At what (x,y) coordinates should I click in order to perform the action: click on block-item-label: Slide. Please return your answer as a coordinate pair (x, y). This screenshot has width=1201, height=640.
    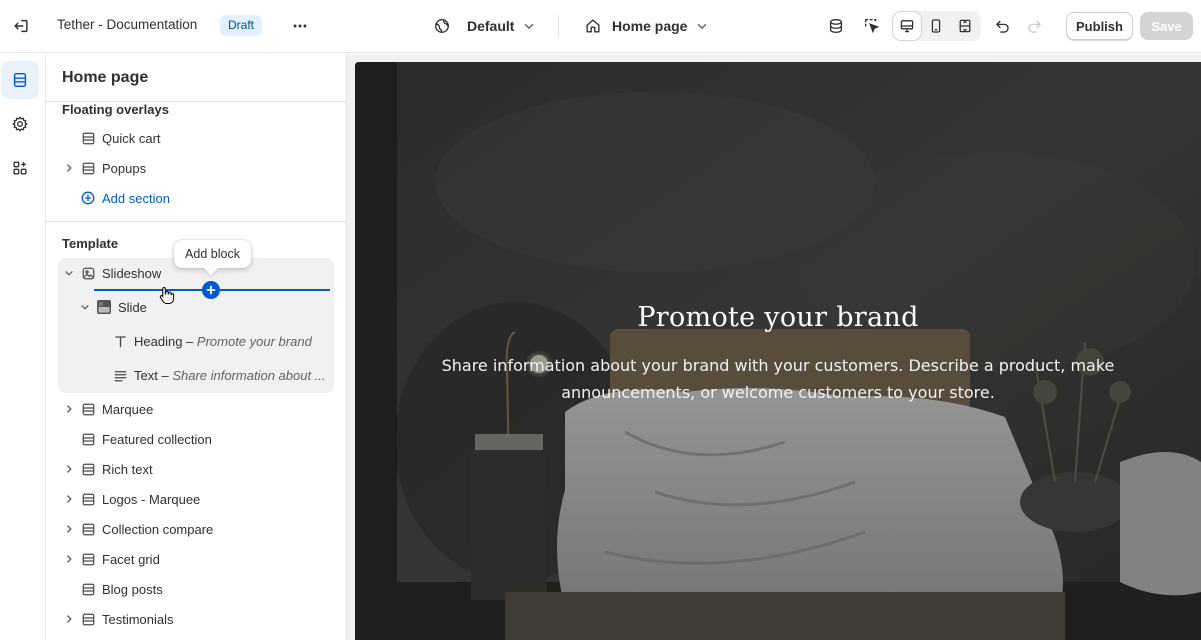
    Looking at the image, I should click on (132, 307).